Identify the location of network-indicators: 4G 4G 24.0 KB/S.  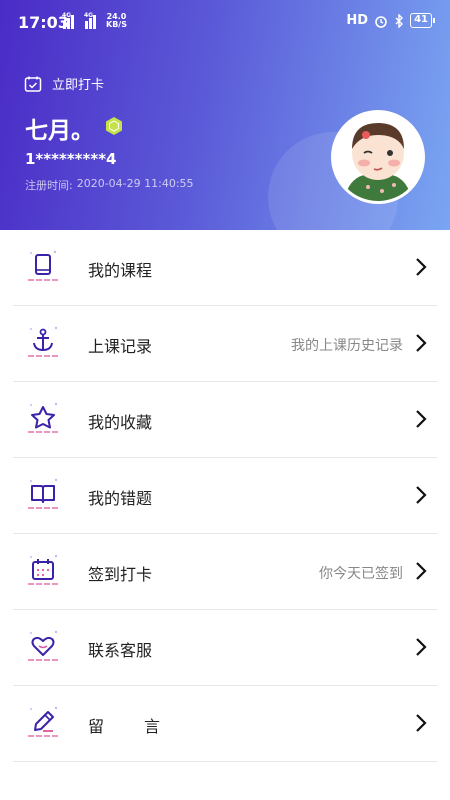
(94, 20).